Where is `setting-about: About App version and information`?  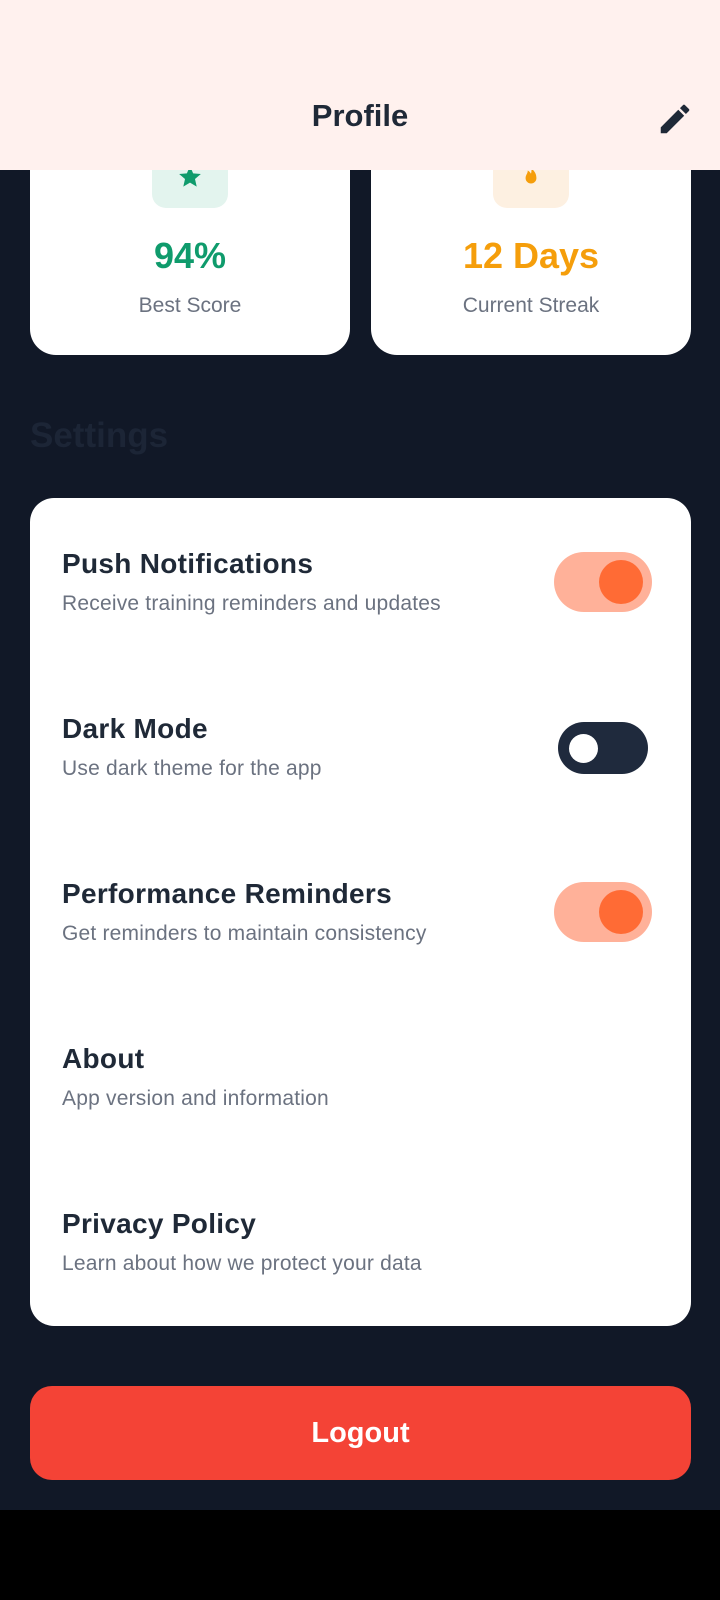
setting-about: About App version and information is located at coordinates (360, 1075).